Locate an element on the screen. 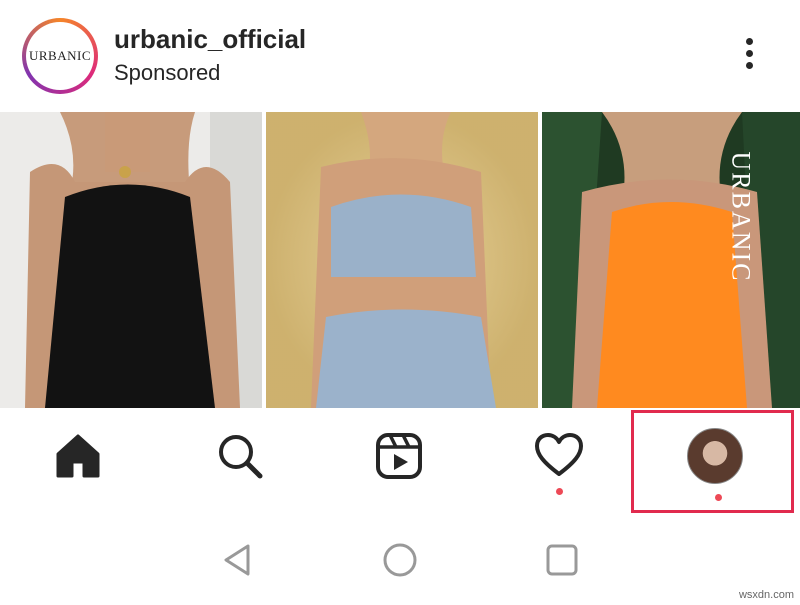 The height and width of the screenshot is (605, 800). account-avatar: URBANIC is located at coordinates (60, 56).